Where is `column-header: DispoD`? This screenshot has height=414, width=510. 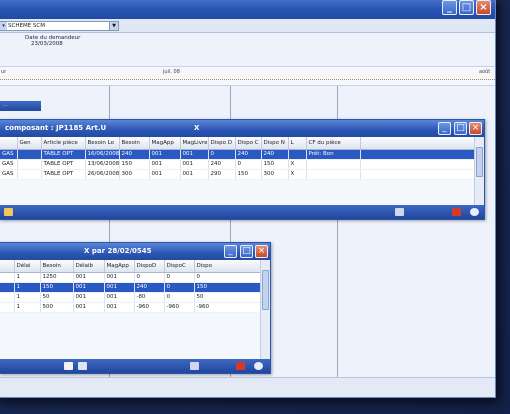 column-header: DispoD is located at coordinates (149, 266).